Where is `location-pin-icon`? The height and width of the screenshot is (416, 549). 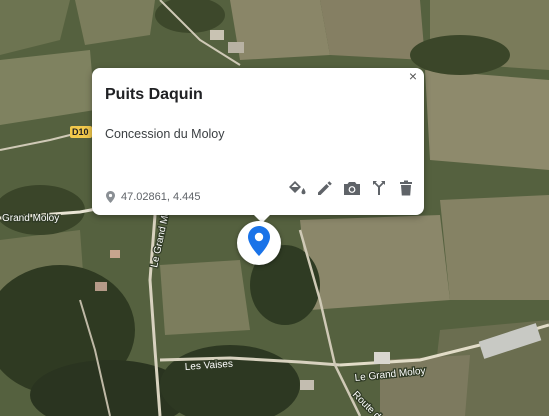 location-pin-icon is located at coordinates (110, 197).